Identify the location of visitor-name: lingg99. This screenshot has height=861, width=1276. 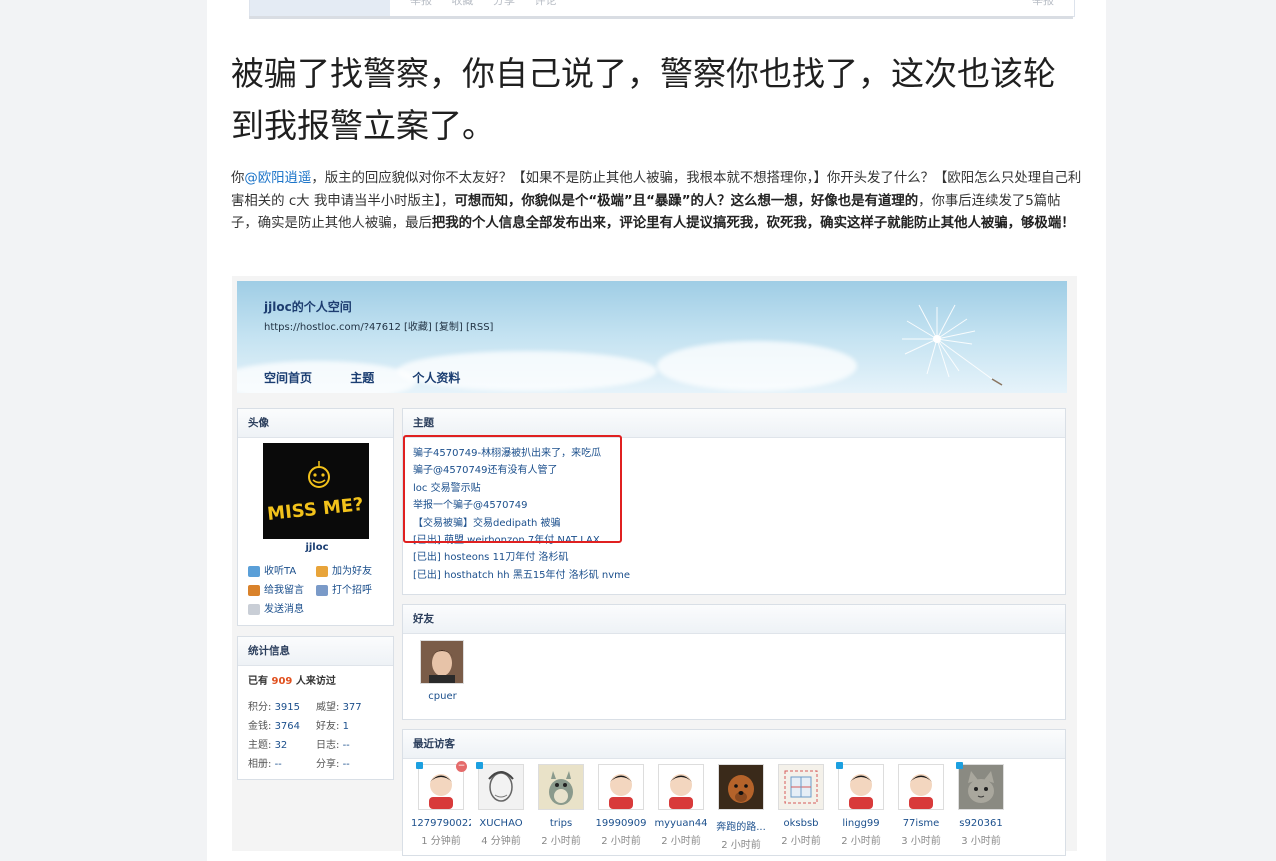
(861, 823).